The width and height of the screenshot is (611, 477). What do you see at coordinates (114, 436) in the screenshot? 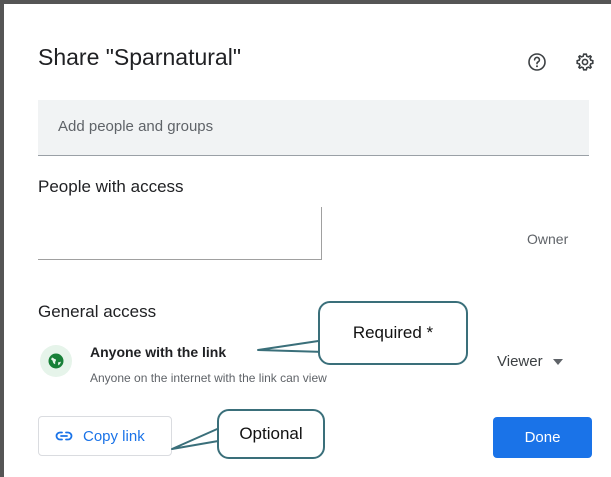
I see `copy-link-label: Copy link` at bounding box center [114, 436].